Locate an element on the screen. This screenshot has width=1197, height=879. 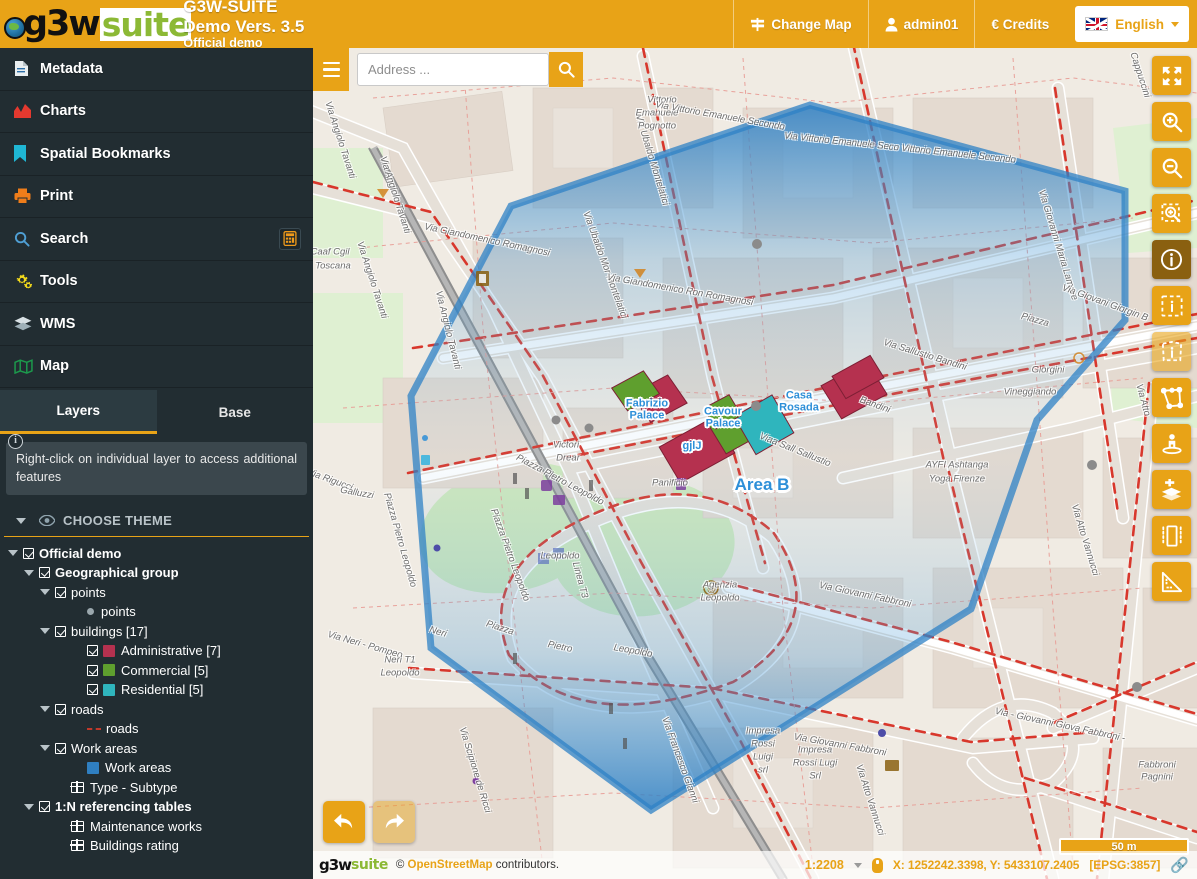
map-search-bar is located at coordinates (448, 69).